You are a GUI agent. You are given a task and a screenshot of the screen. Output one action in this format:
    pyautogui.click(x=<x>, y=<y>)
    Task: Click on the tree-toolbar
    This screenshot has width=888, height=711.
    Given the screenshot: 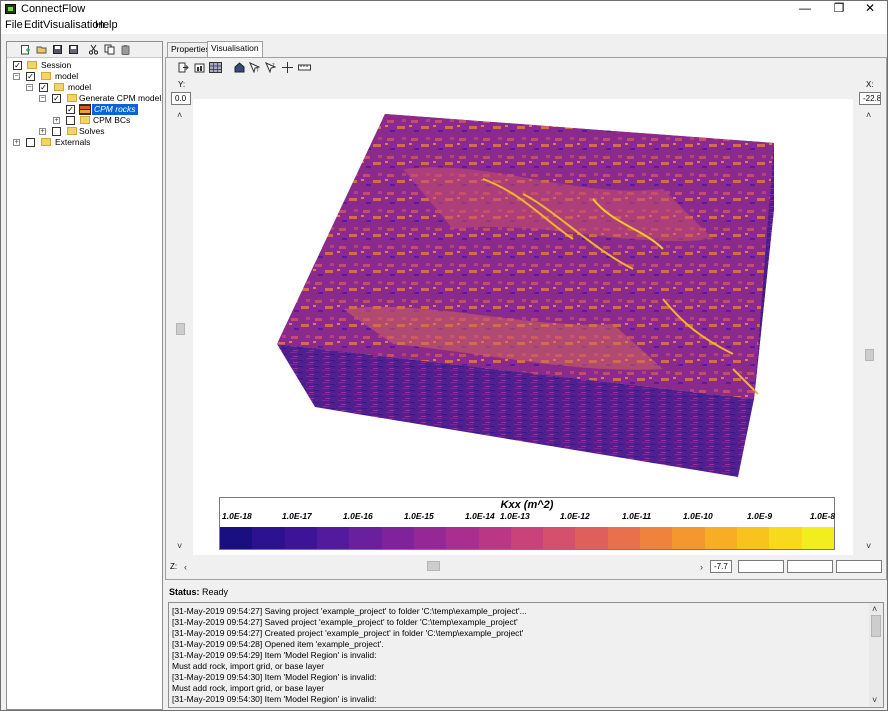 What is the action you would take?
    pyautogui.click(x=84, y=50)
    